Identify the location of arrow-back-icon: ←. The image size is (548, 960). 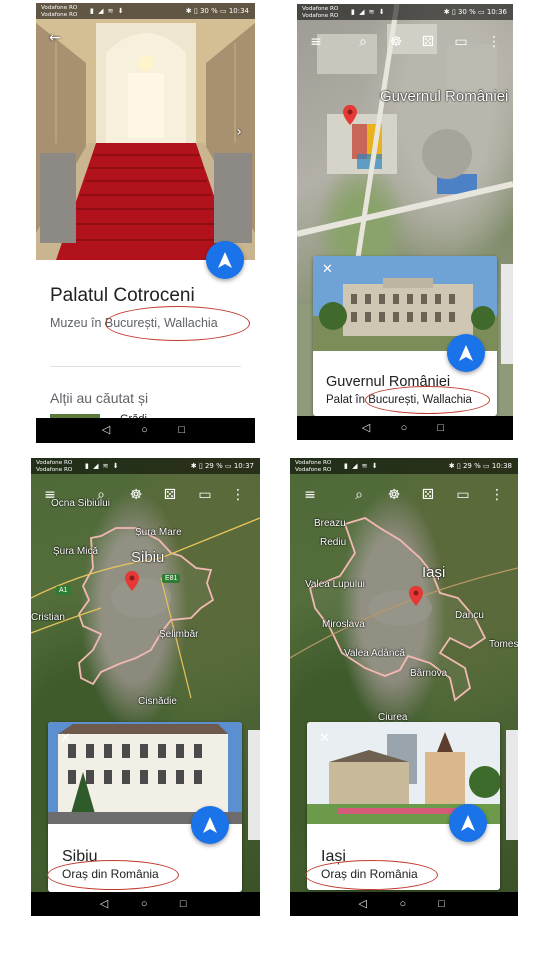
(55, 38).